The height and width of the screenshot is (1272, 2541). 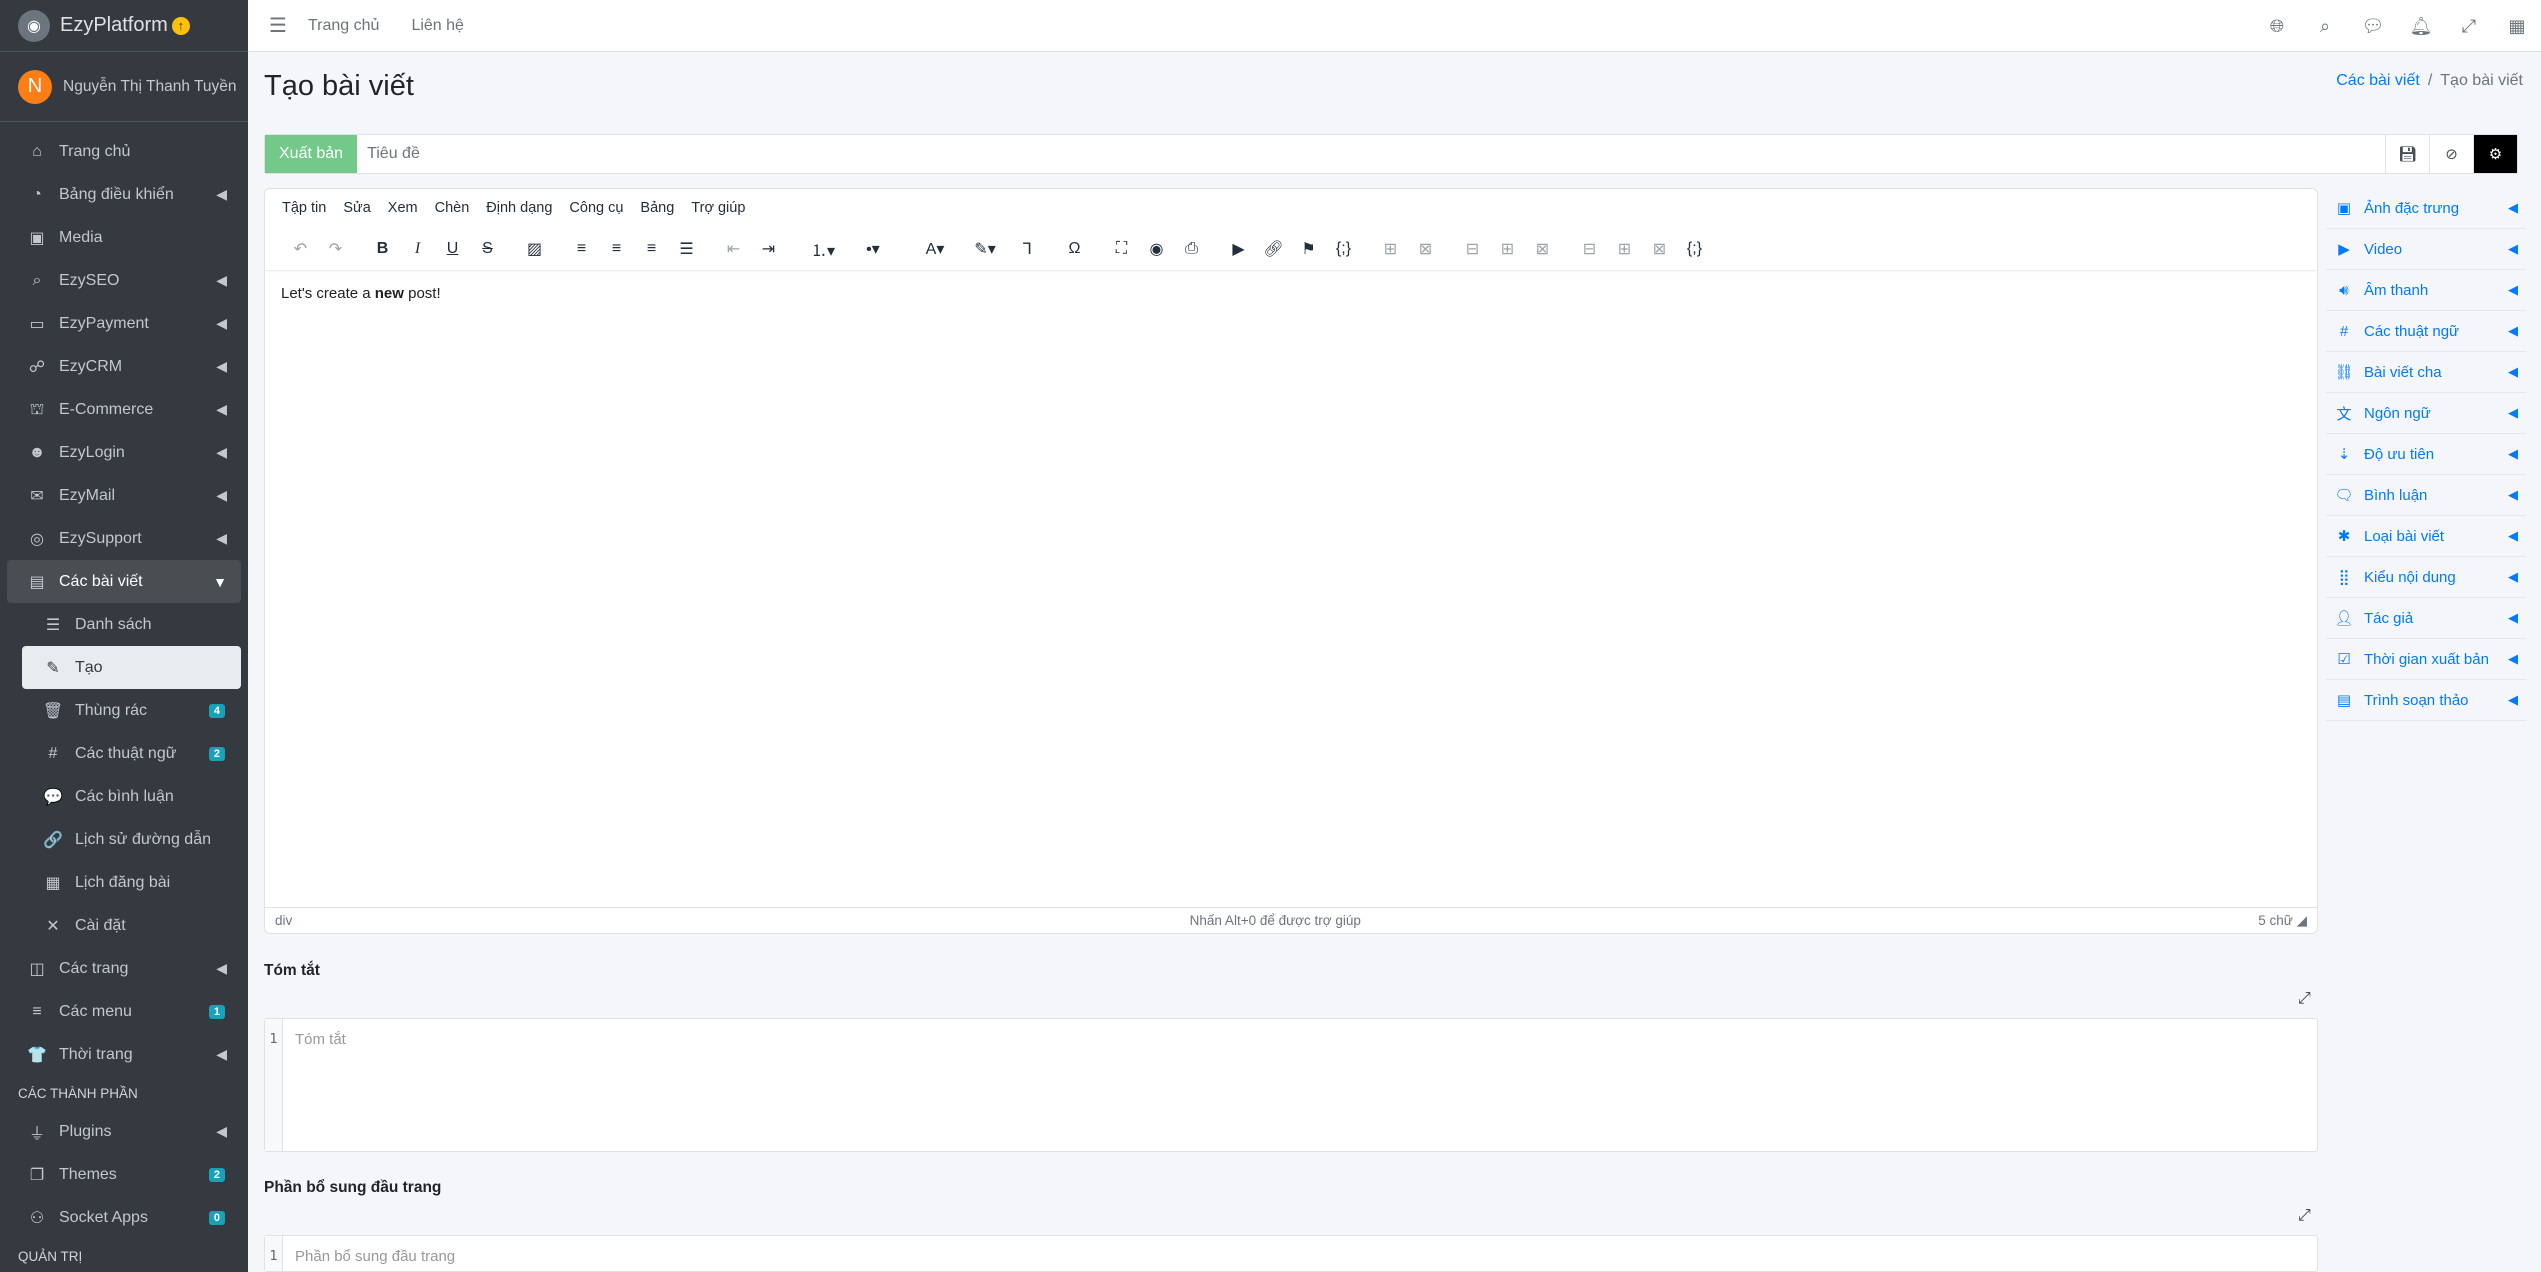 What do you see at coordinates (1191, 249) in the screenshot?
I see `print-icon: ⎙` at bounding box center [1191, 249].